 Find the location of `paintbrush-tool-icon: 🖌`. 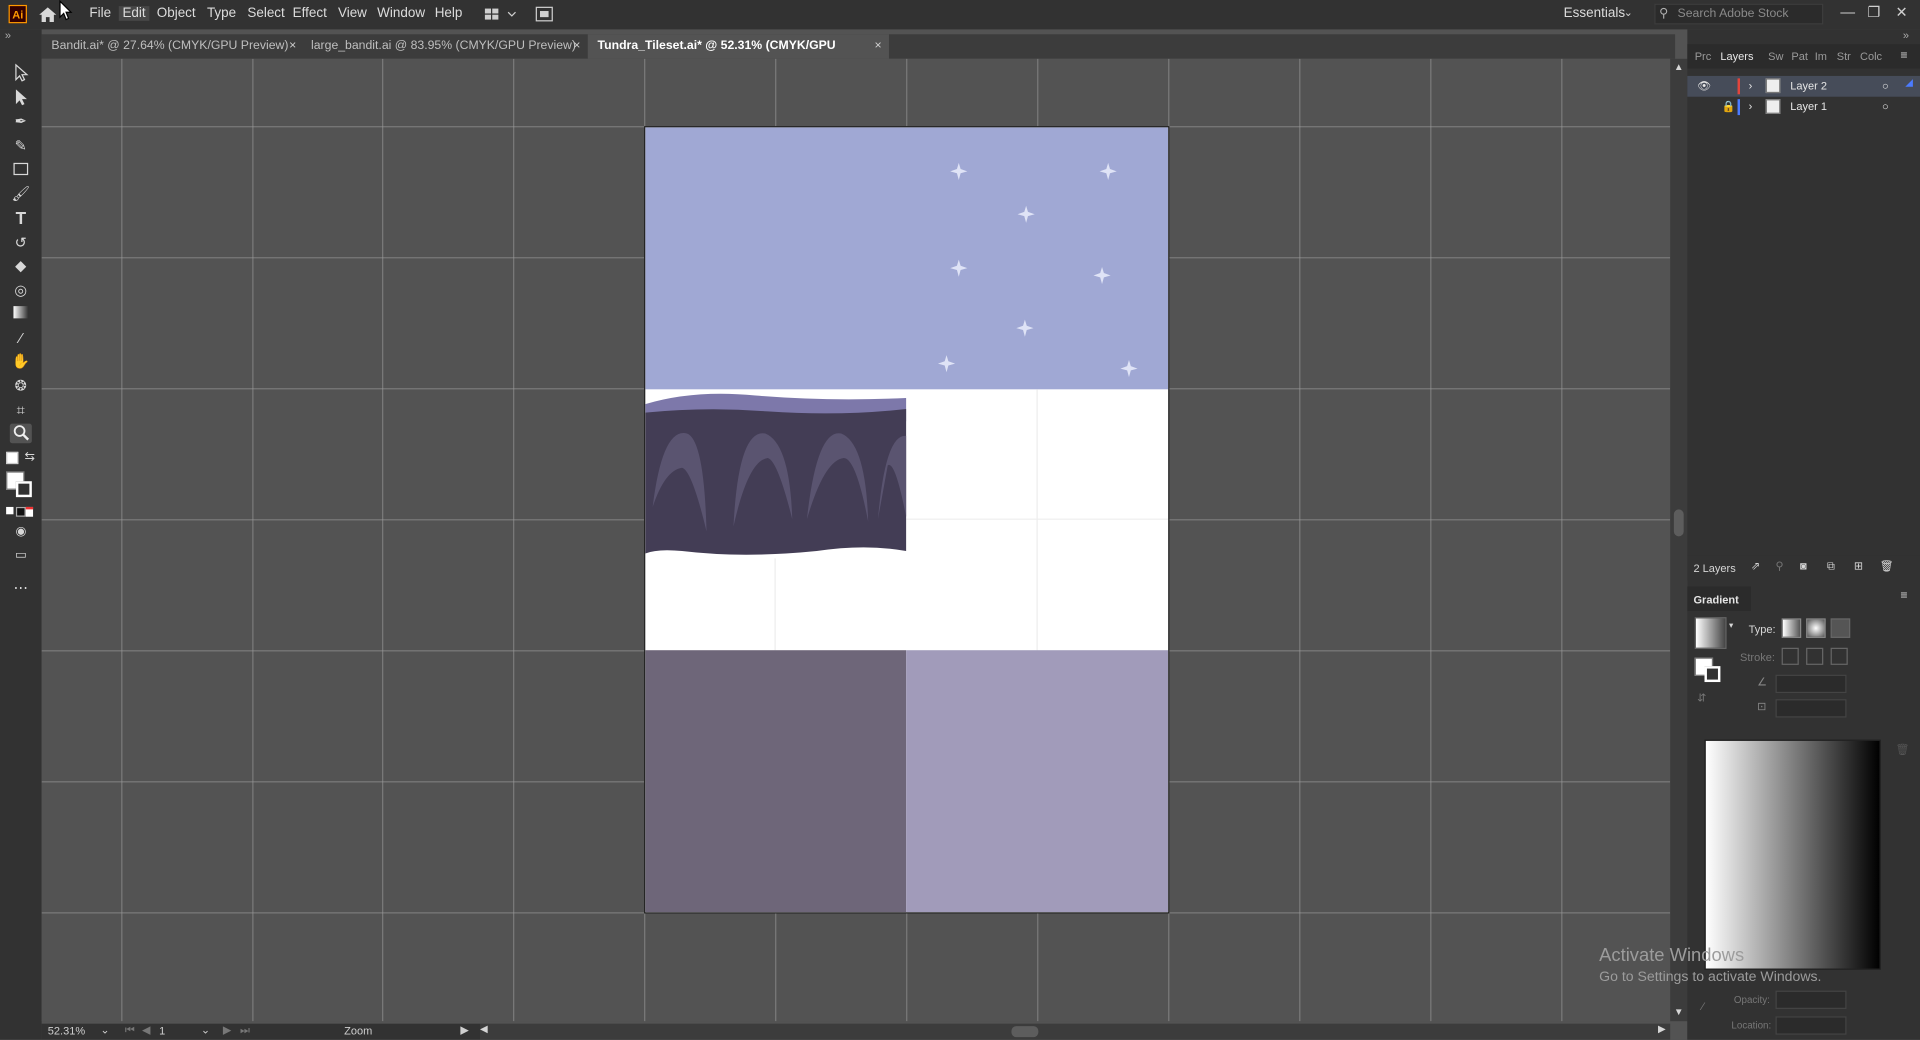

paintbrush-tool-icon: 🖌 is located at coordinates (21, 194).